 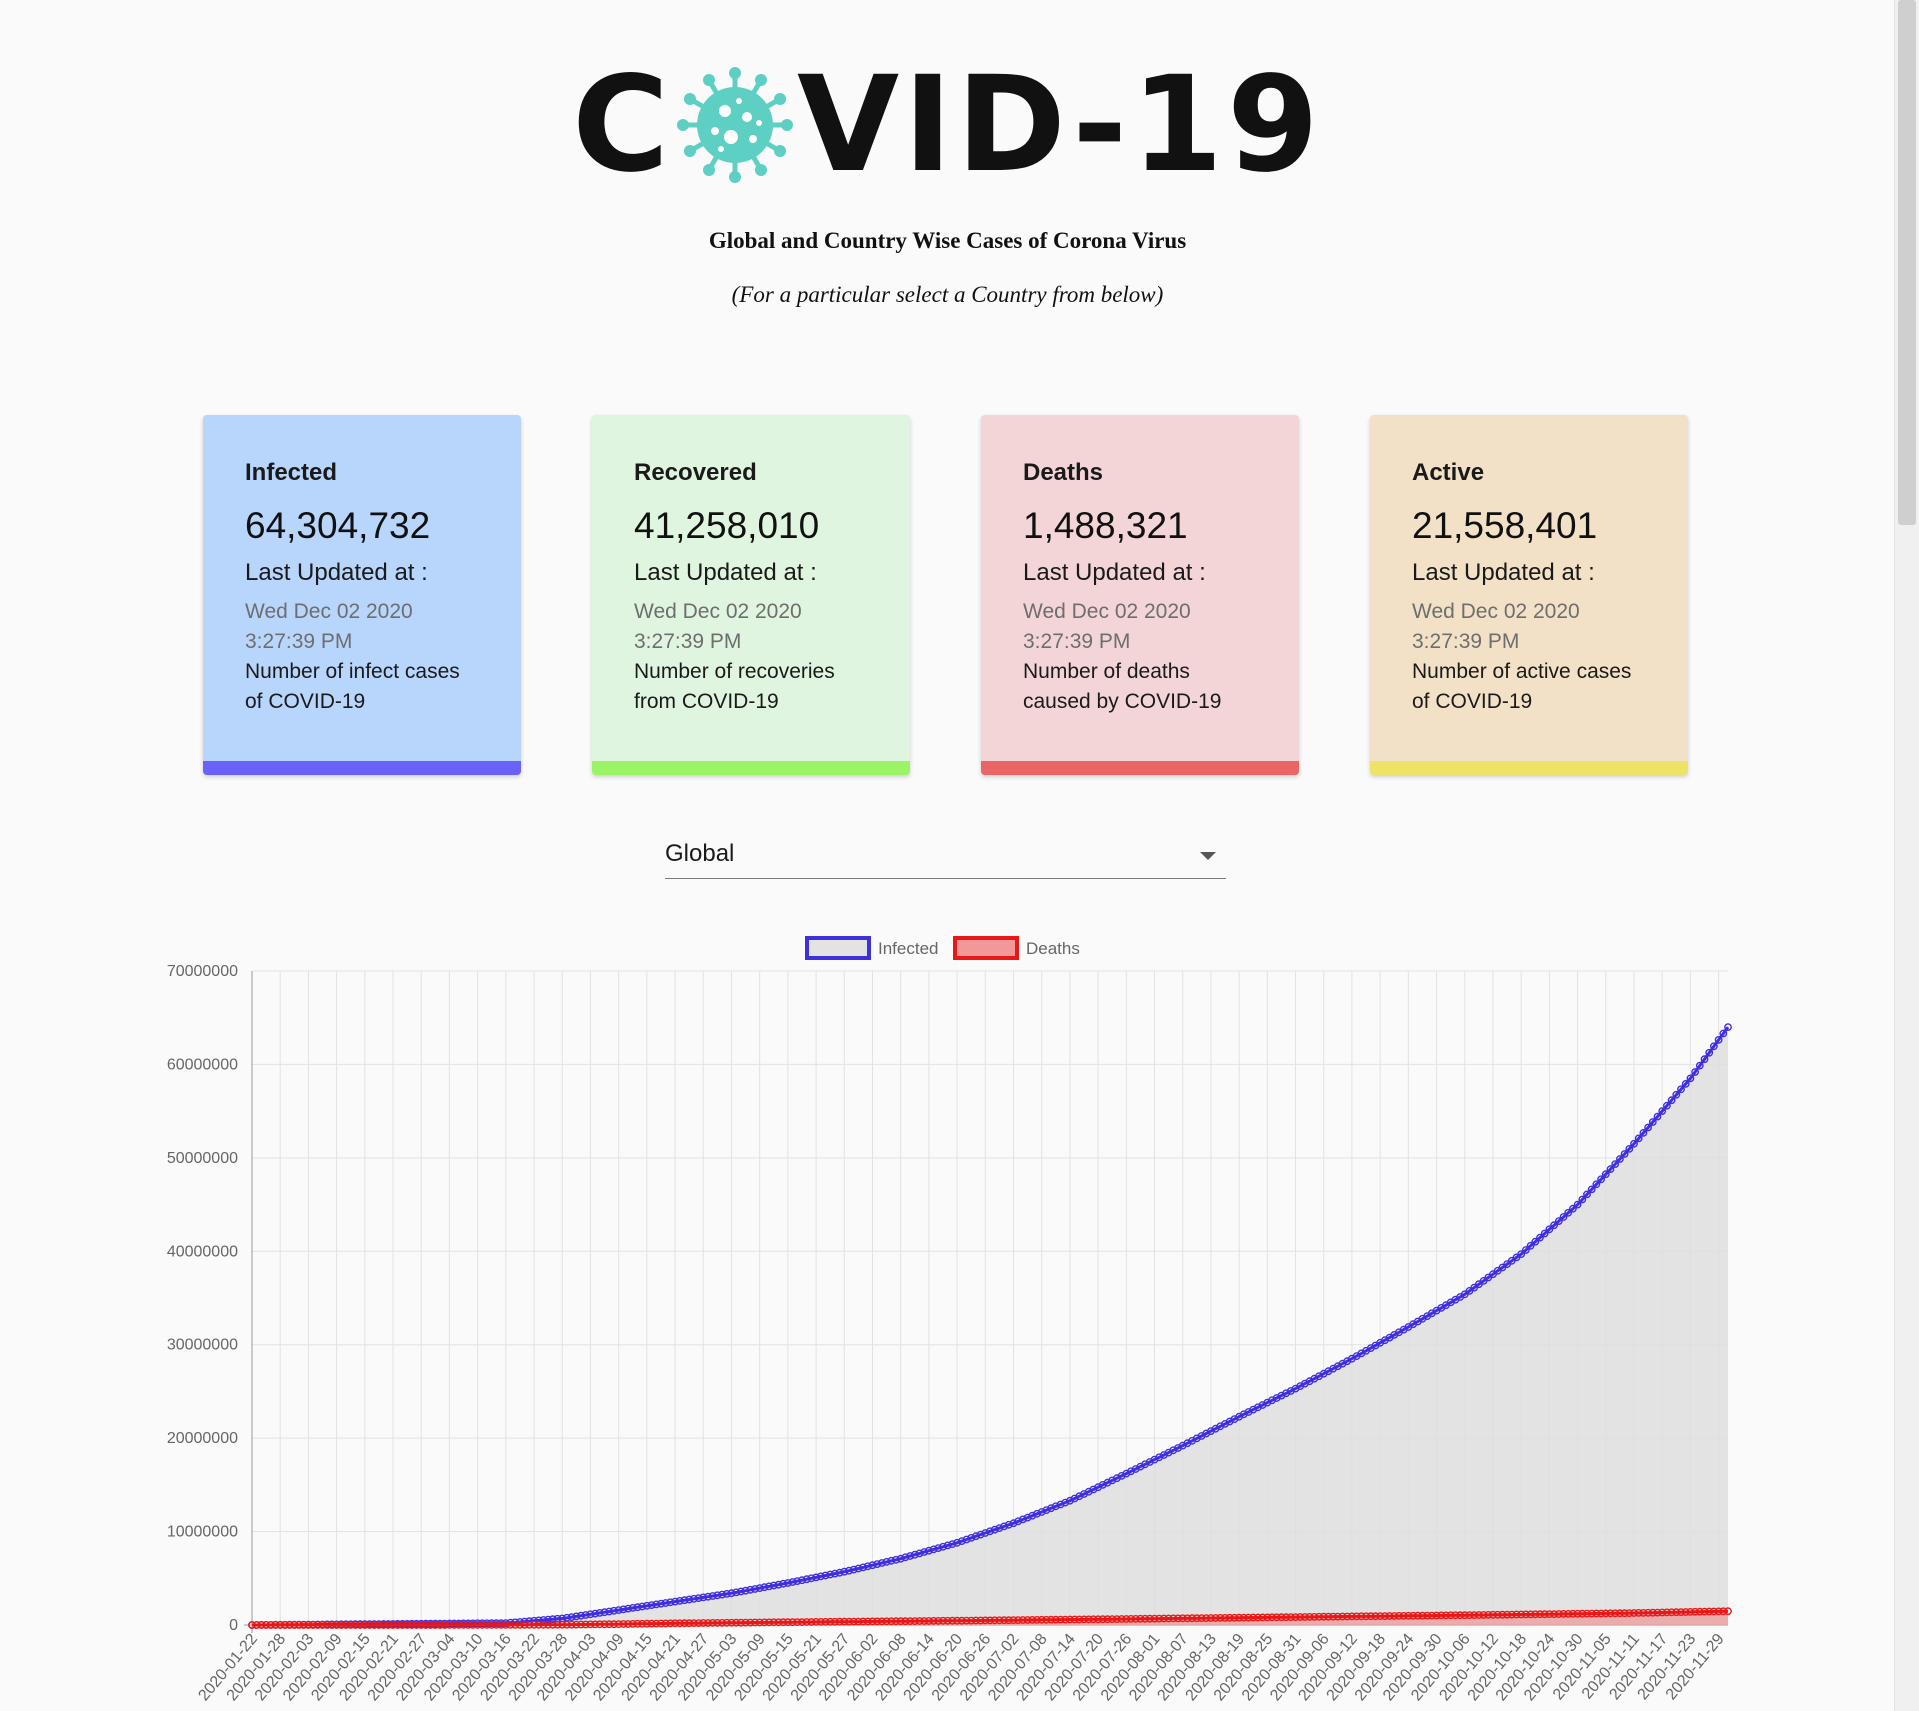 I want to click on covid-logo: C VID-19, so click(x=947, y=125).